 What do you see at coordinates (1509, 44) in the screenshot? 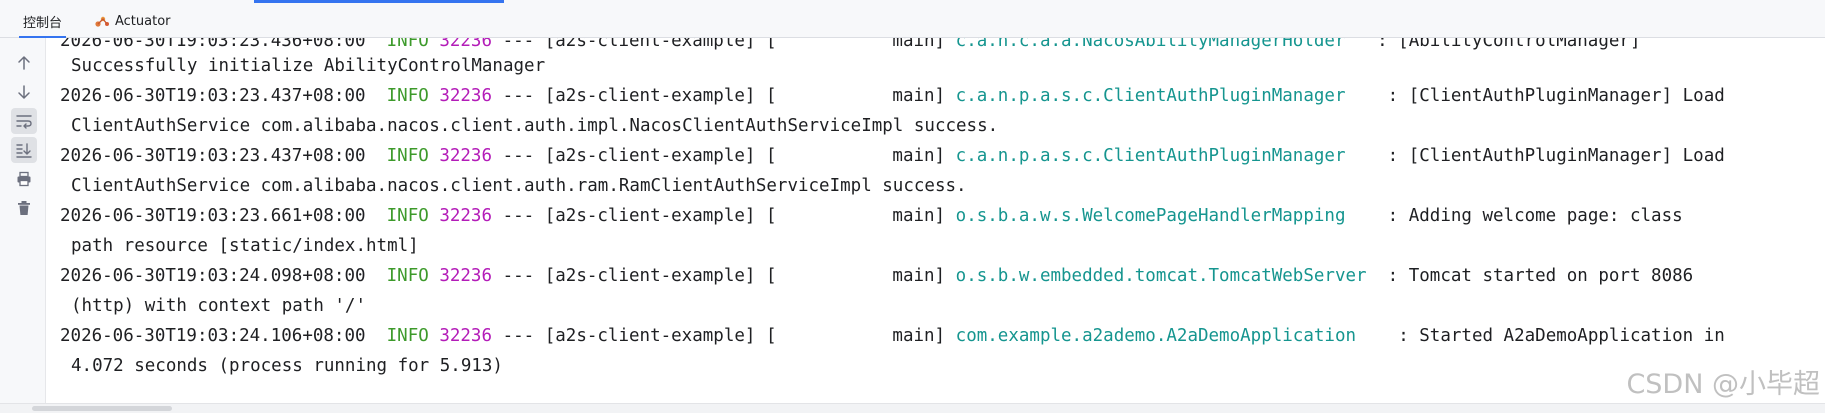
I see `log-message: : [AbilityControlManager]` at bounding box center [1509, 44].